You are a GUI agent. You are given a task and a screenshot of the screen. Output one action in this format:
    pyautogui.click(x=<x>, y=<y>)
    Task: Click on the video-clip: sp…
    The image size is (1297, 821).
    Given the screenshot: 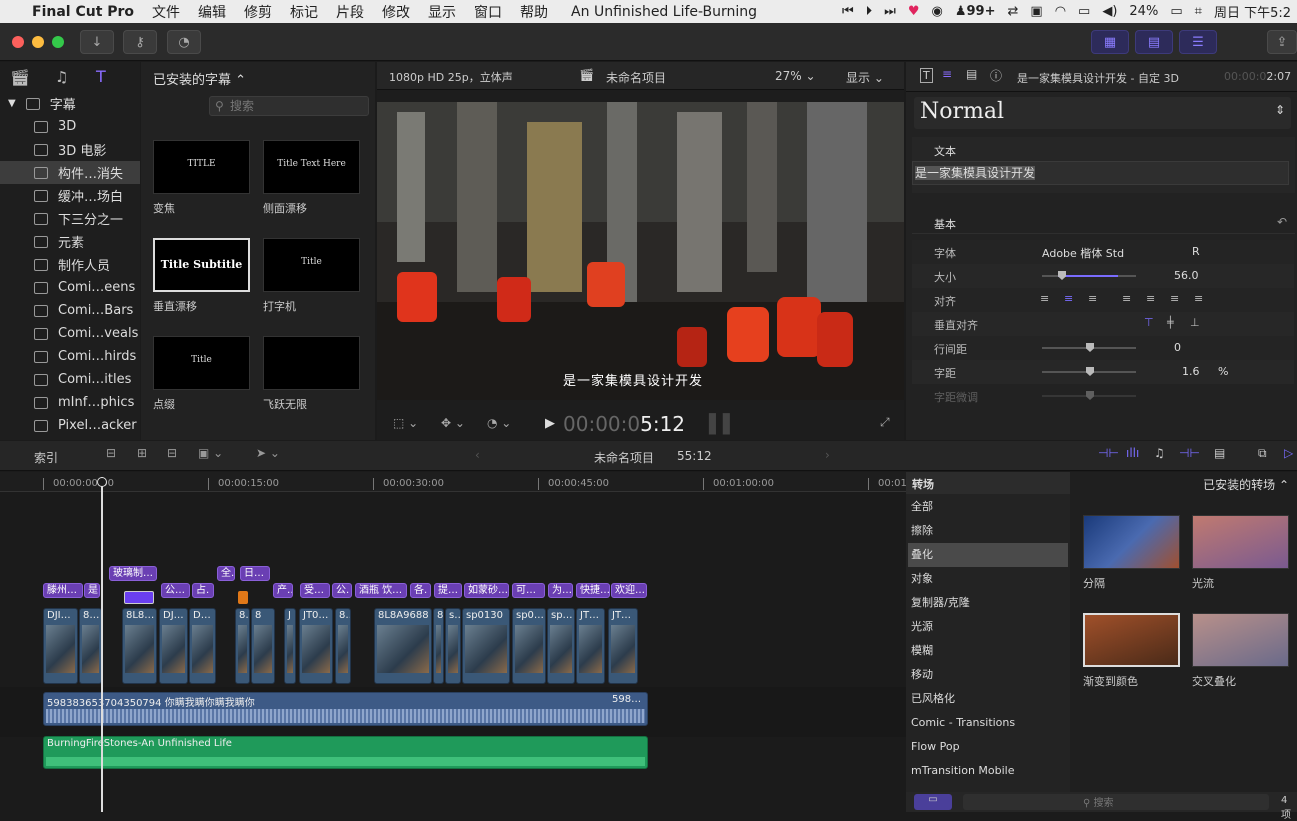 What is the action you would take?
    pyautogui.click(x=561, y=646)
    